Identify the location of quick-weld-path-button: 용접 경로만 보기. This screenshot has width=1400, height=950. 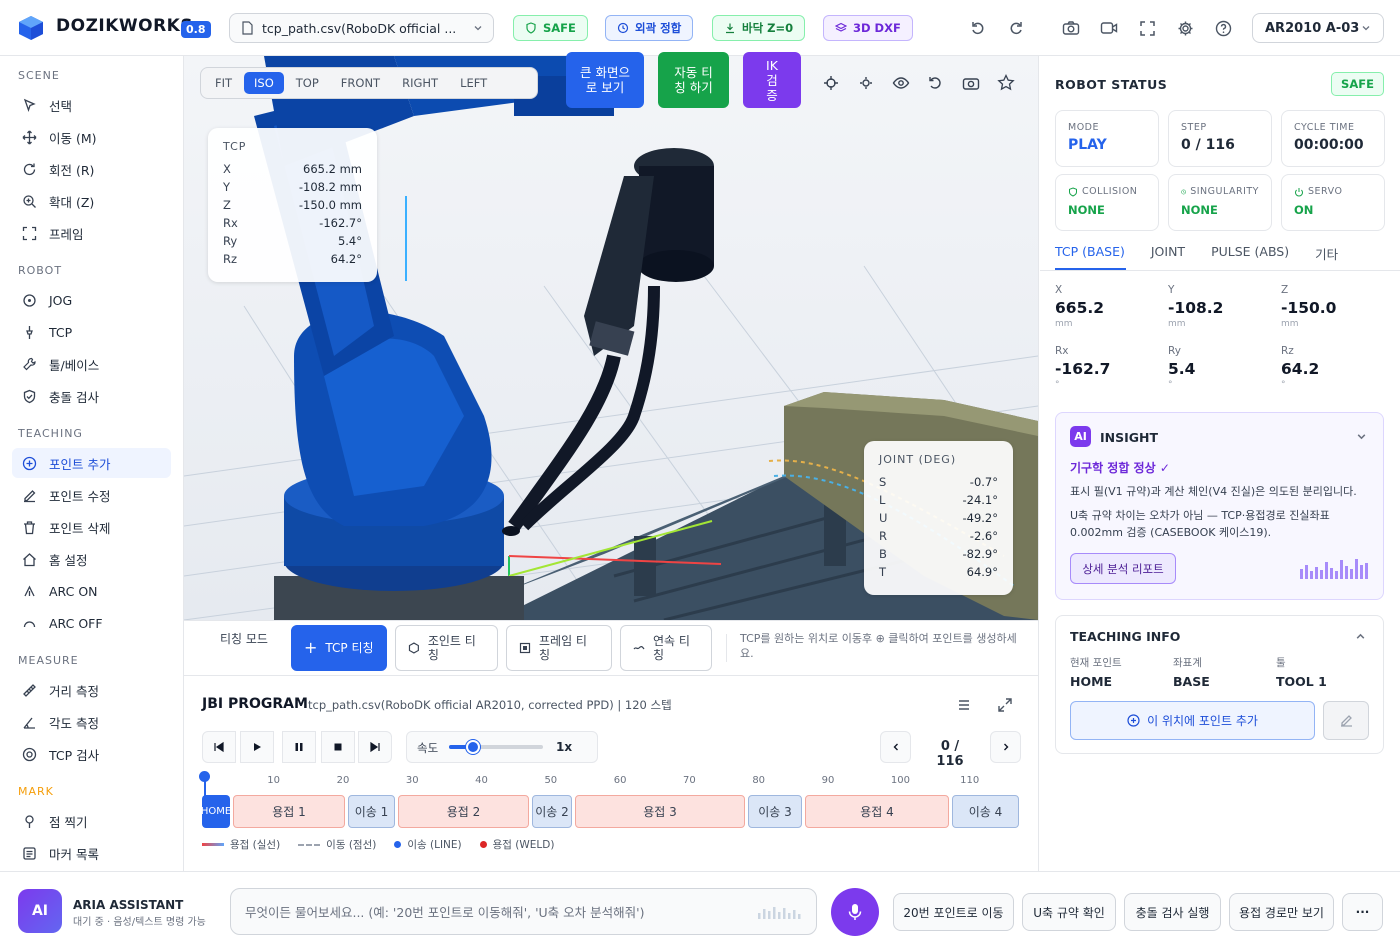
(1281, 912).